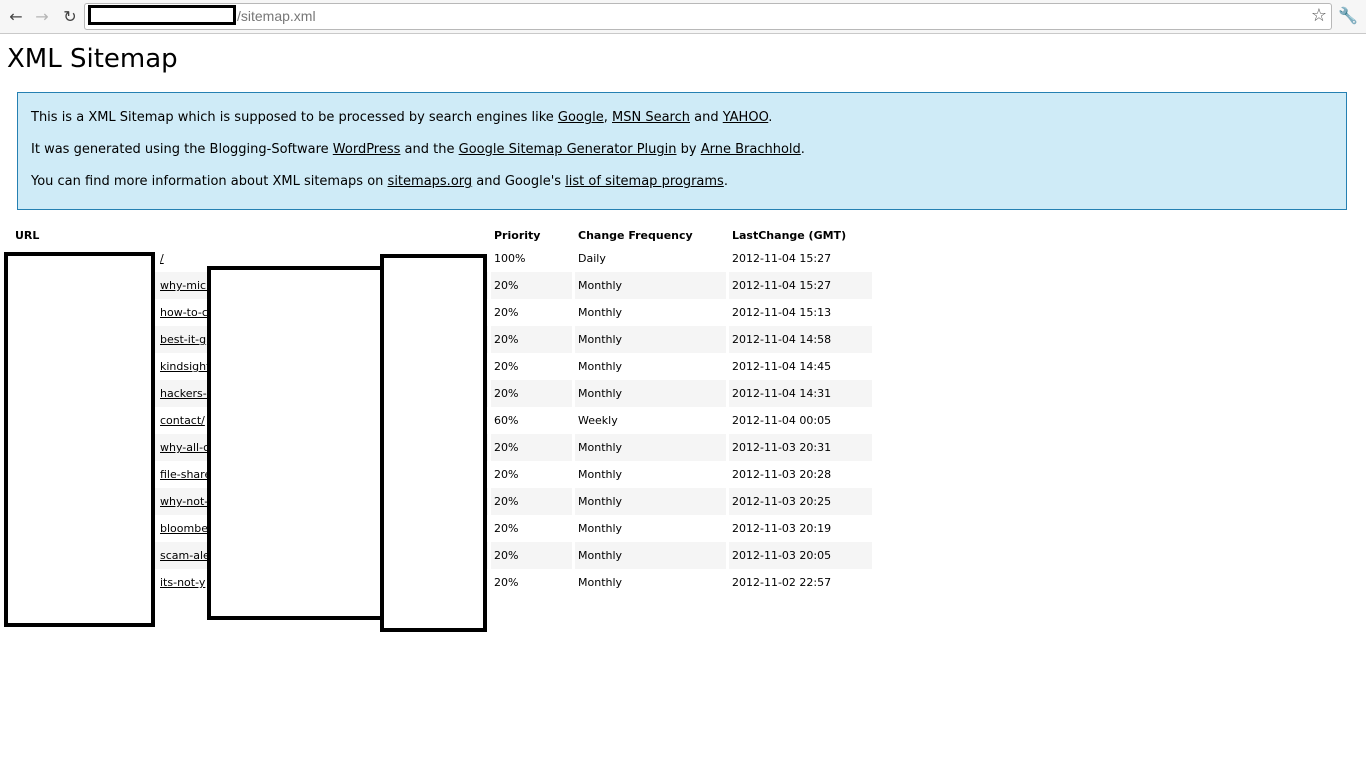 The image size is (1366, 768). What do you see at coordinates (186, 528) in the screenshot?
I see `sitemap-url-link: bloomber` at bounding box center [186, 528].